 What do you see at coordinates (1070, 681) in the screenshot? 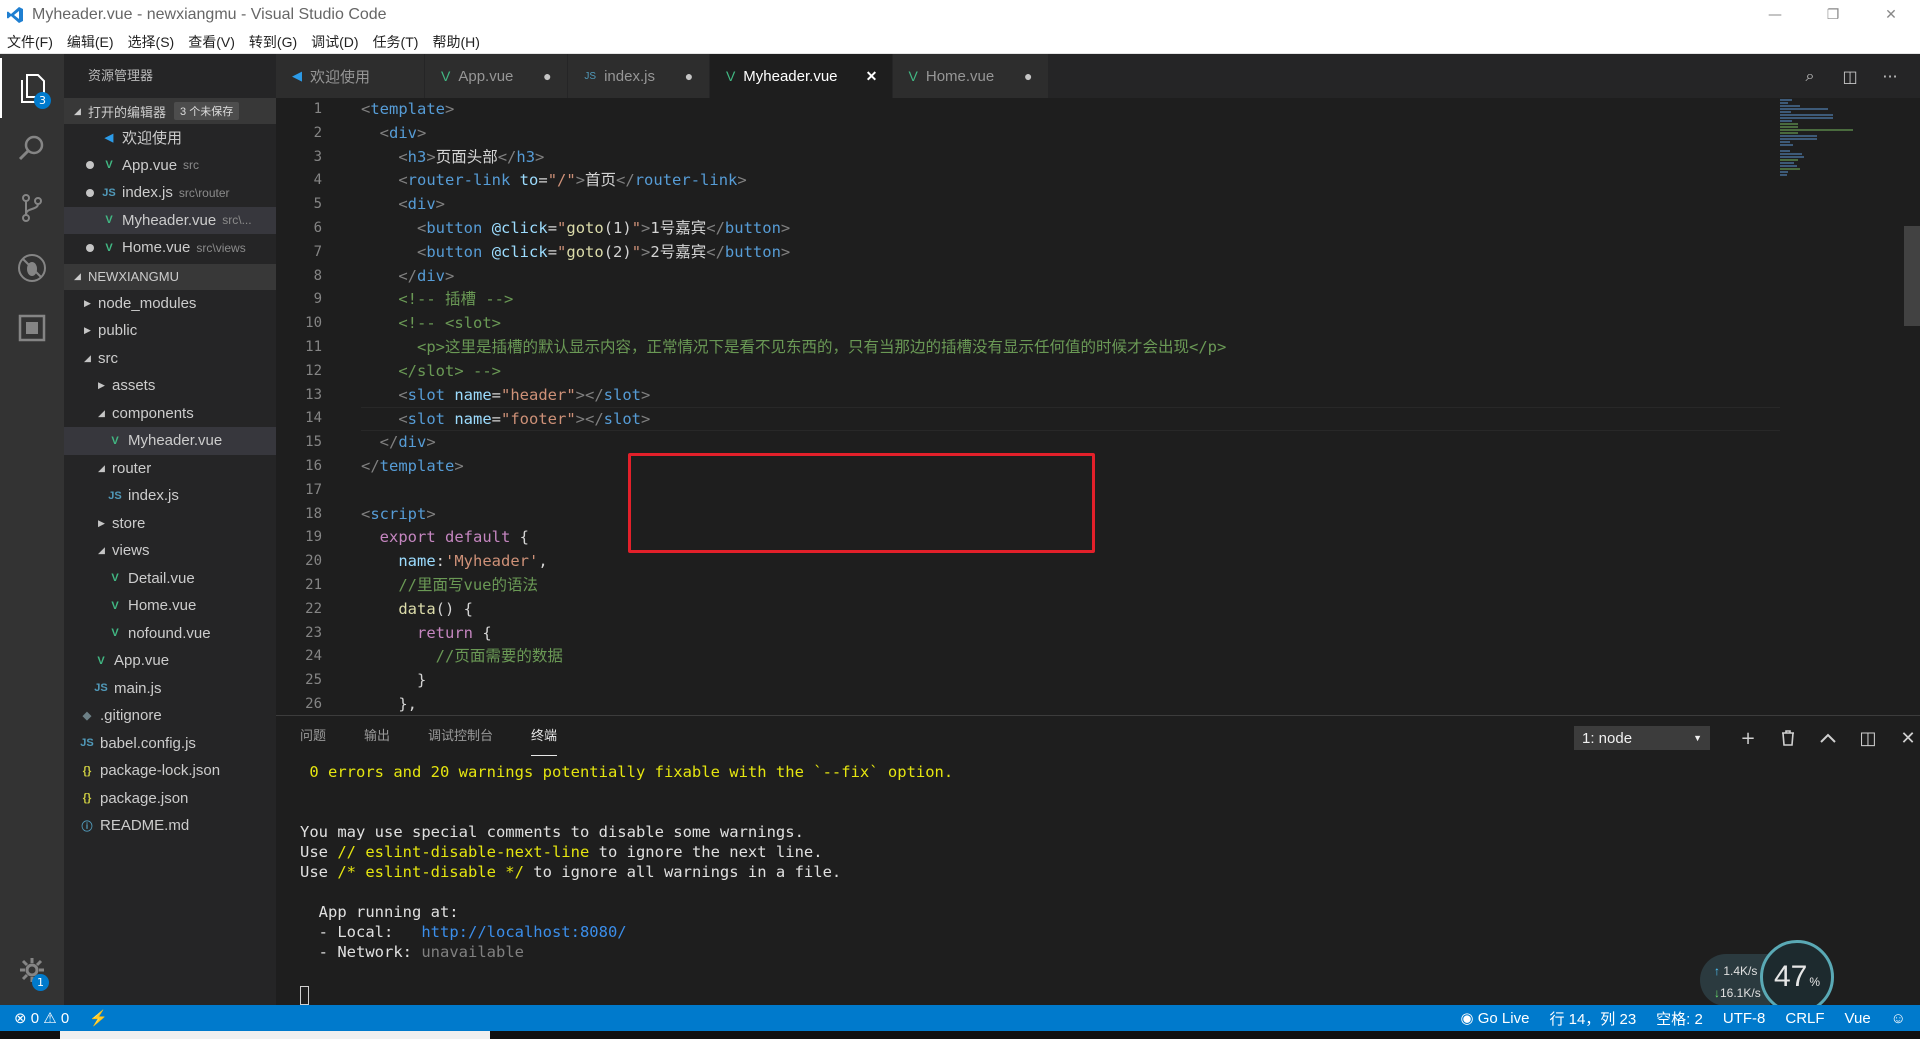
I see `code-line: }` at bounding box center [1070, 681].